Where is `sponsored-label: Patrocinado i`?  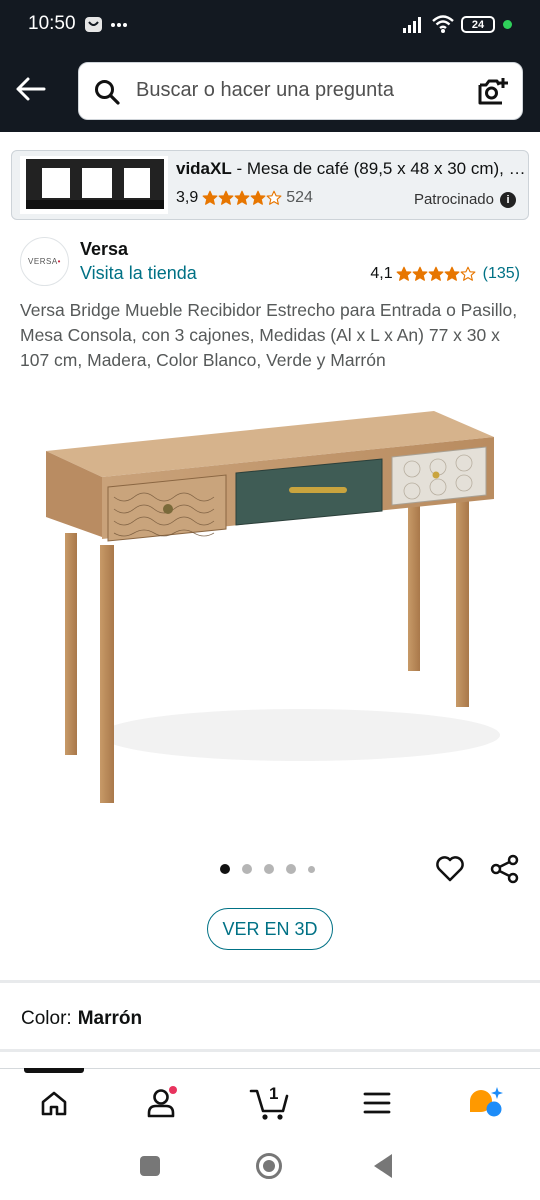 sponsored-label: Patrocinado i is located at coordinates (465, 199).